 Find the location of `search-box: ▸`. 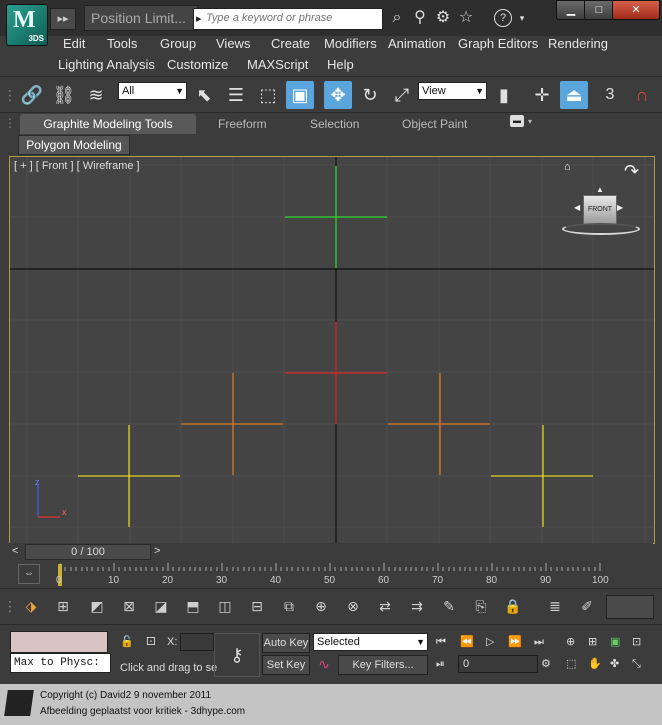

search-box: ▸ is located at coordinates (288, 19).